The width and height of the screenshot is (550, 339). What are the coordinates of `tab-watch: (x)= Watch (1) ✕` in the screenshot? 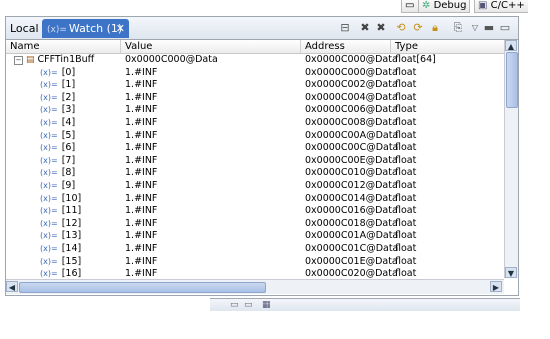 It's located at (85, 28).